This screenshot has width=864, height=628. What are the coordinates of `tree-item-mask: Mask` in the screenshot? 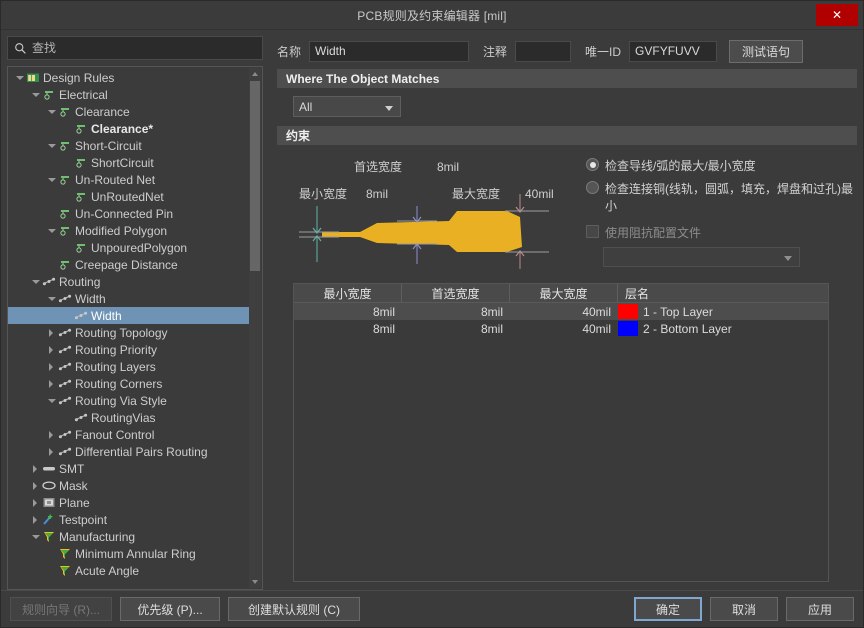 It's located at (128, 485).